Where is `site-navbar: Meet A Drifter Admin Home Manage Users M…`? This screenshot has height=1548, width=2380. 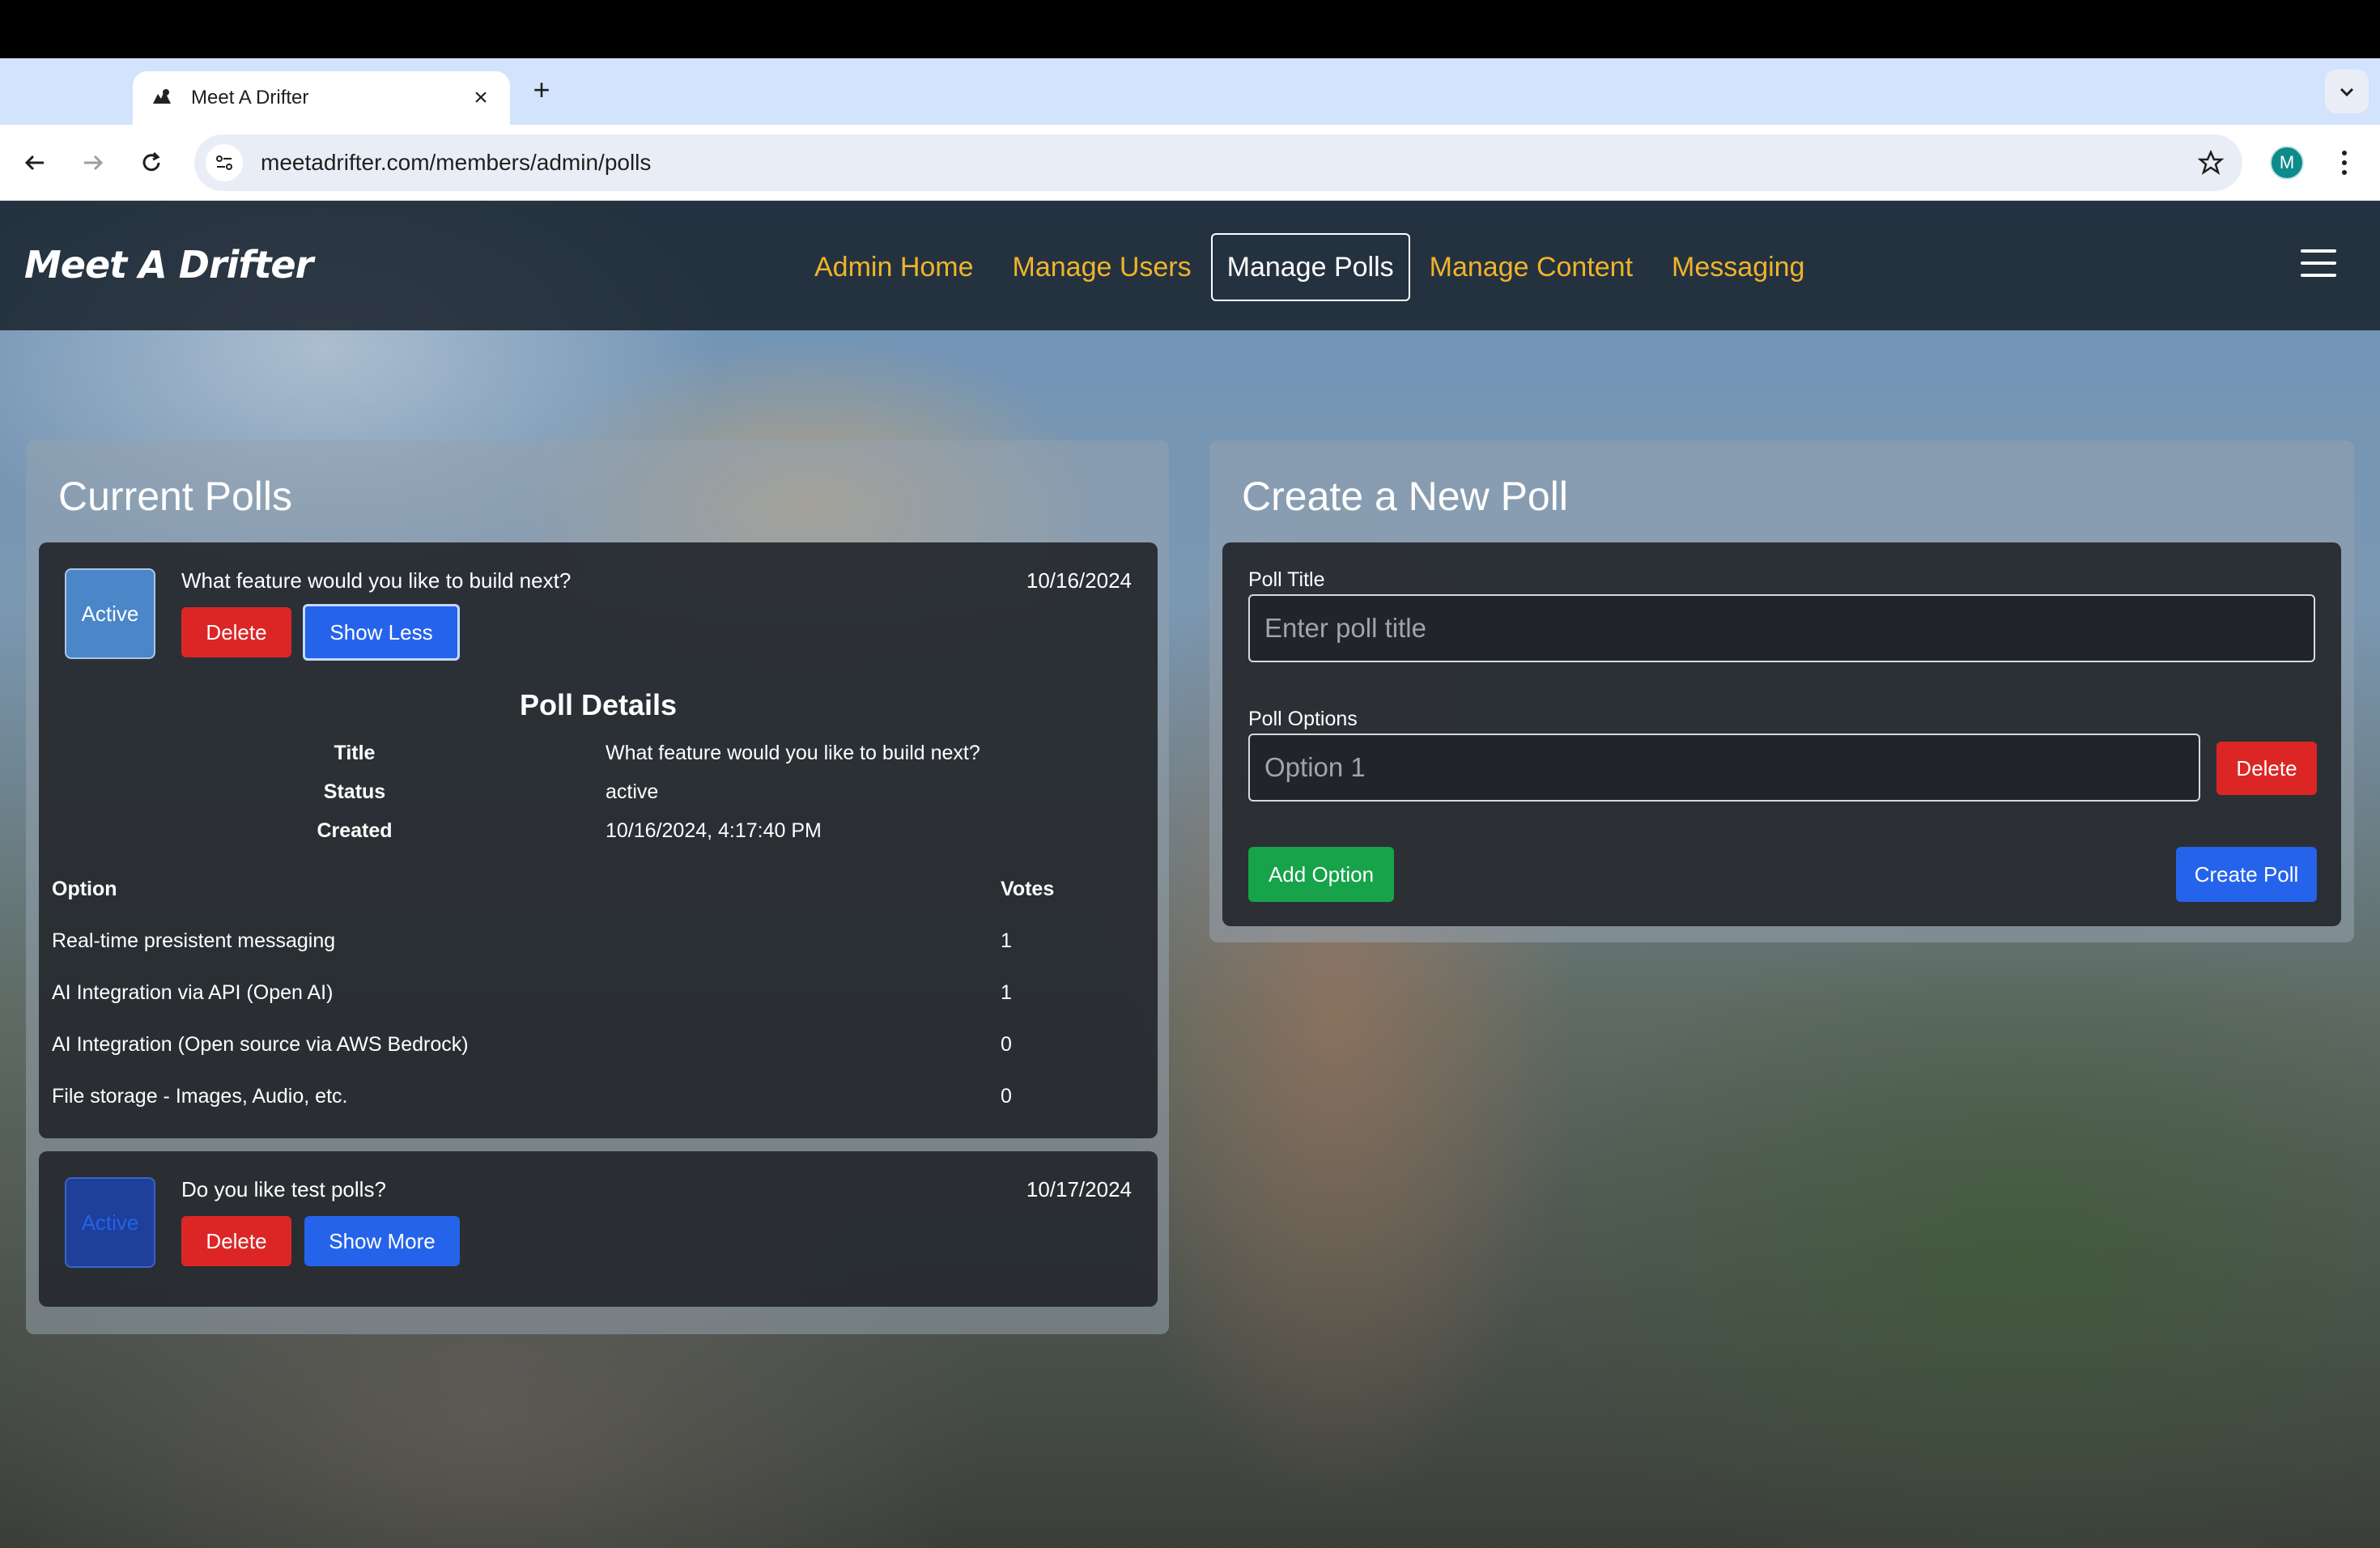
site-navbar: Meet A Drifter Admin Home Manage Users M… is located at coordinates (1190, 265).